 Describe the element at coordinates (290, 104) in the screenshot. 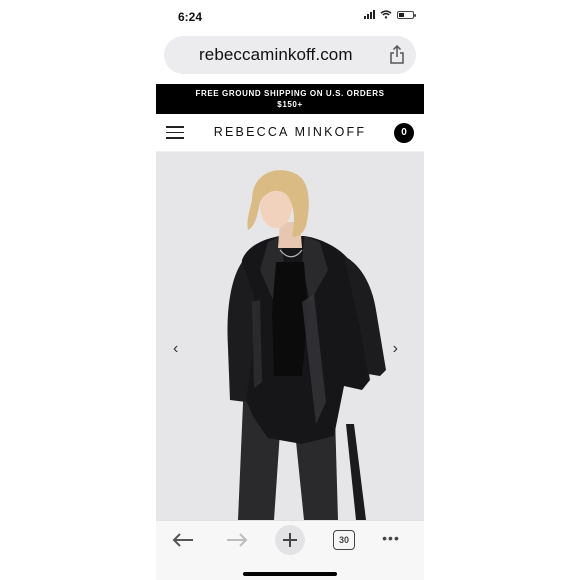

I see `banner-line-2: $150+` at that location.